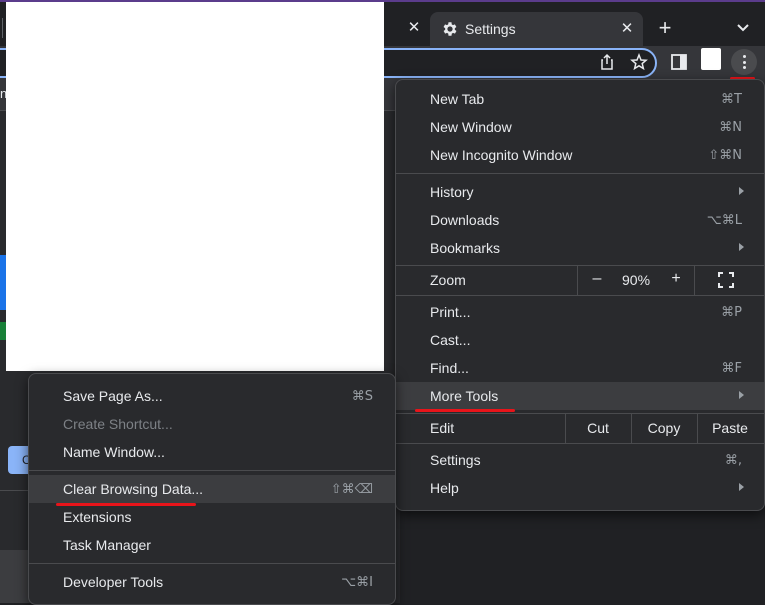  I want to click on shortcut-label: ⌘N, so click(730, 127).